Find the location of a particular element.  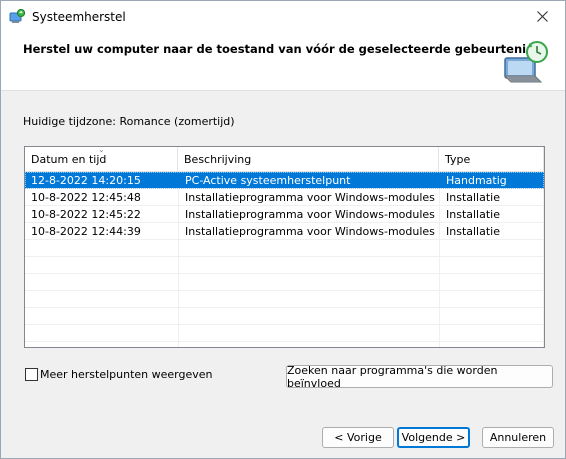

list-header: ⌄ Datum en tijd Beschrijving Type is located at coordinates (284, 159).